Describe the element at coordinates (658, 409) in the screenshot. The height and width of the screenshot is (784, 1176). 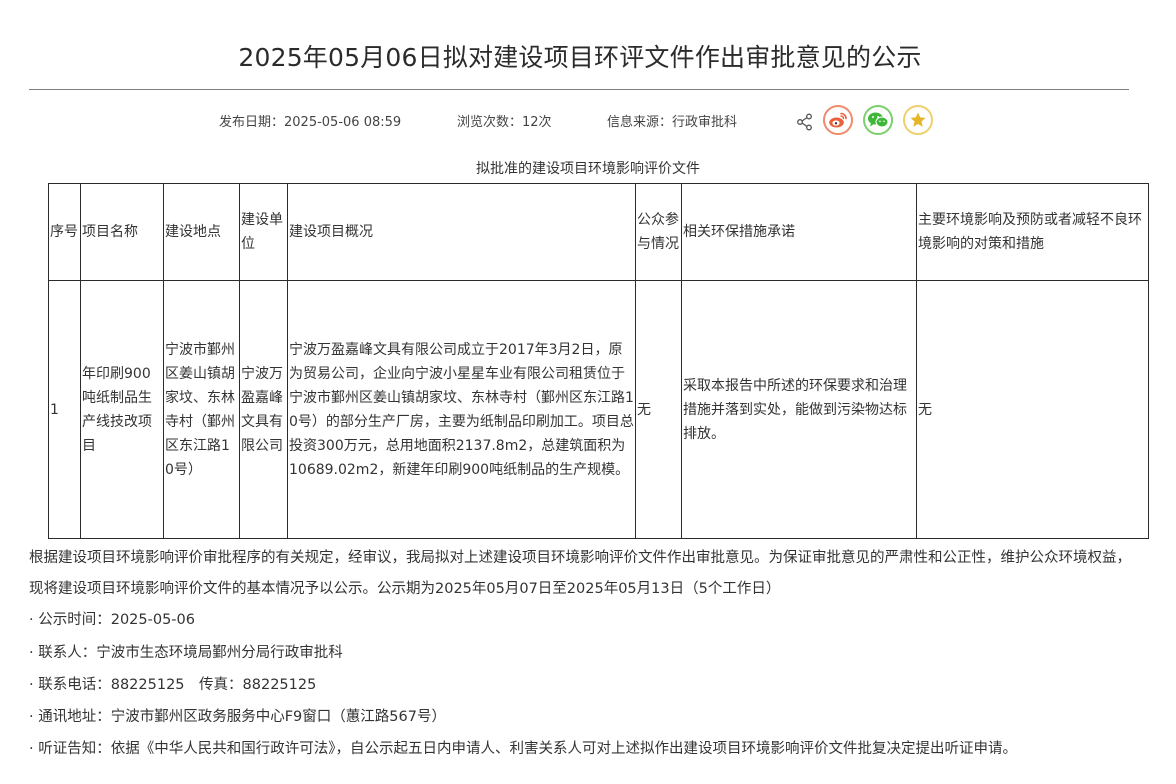
I see `cell-public-participation: 无` at that location.